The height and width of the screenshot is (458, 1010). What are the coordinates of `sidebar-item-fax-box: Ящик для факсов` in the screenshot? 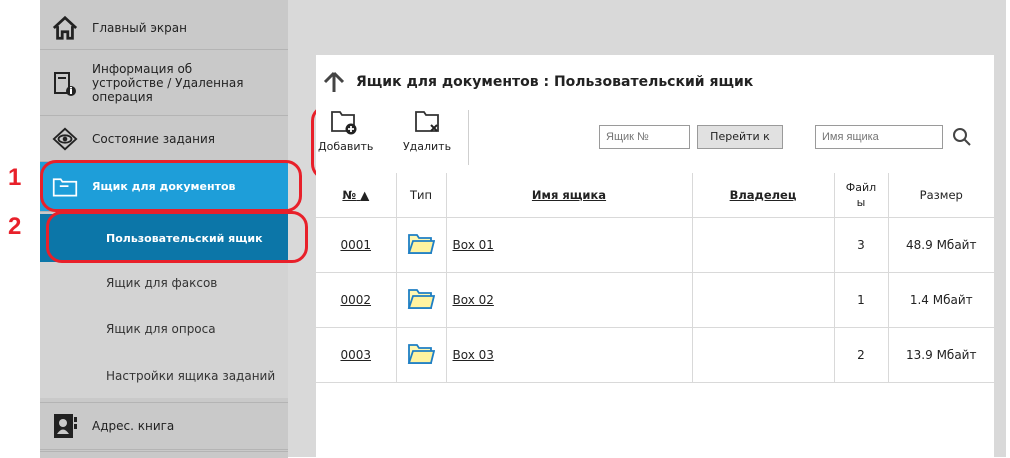 It's located at (164, 285).